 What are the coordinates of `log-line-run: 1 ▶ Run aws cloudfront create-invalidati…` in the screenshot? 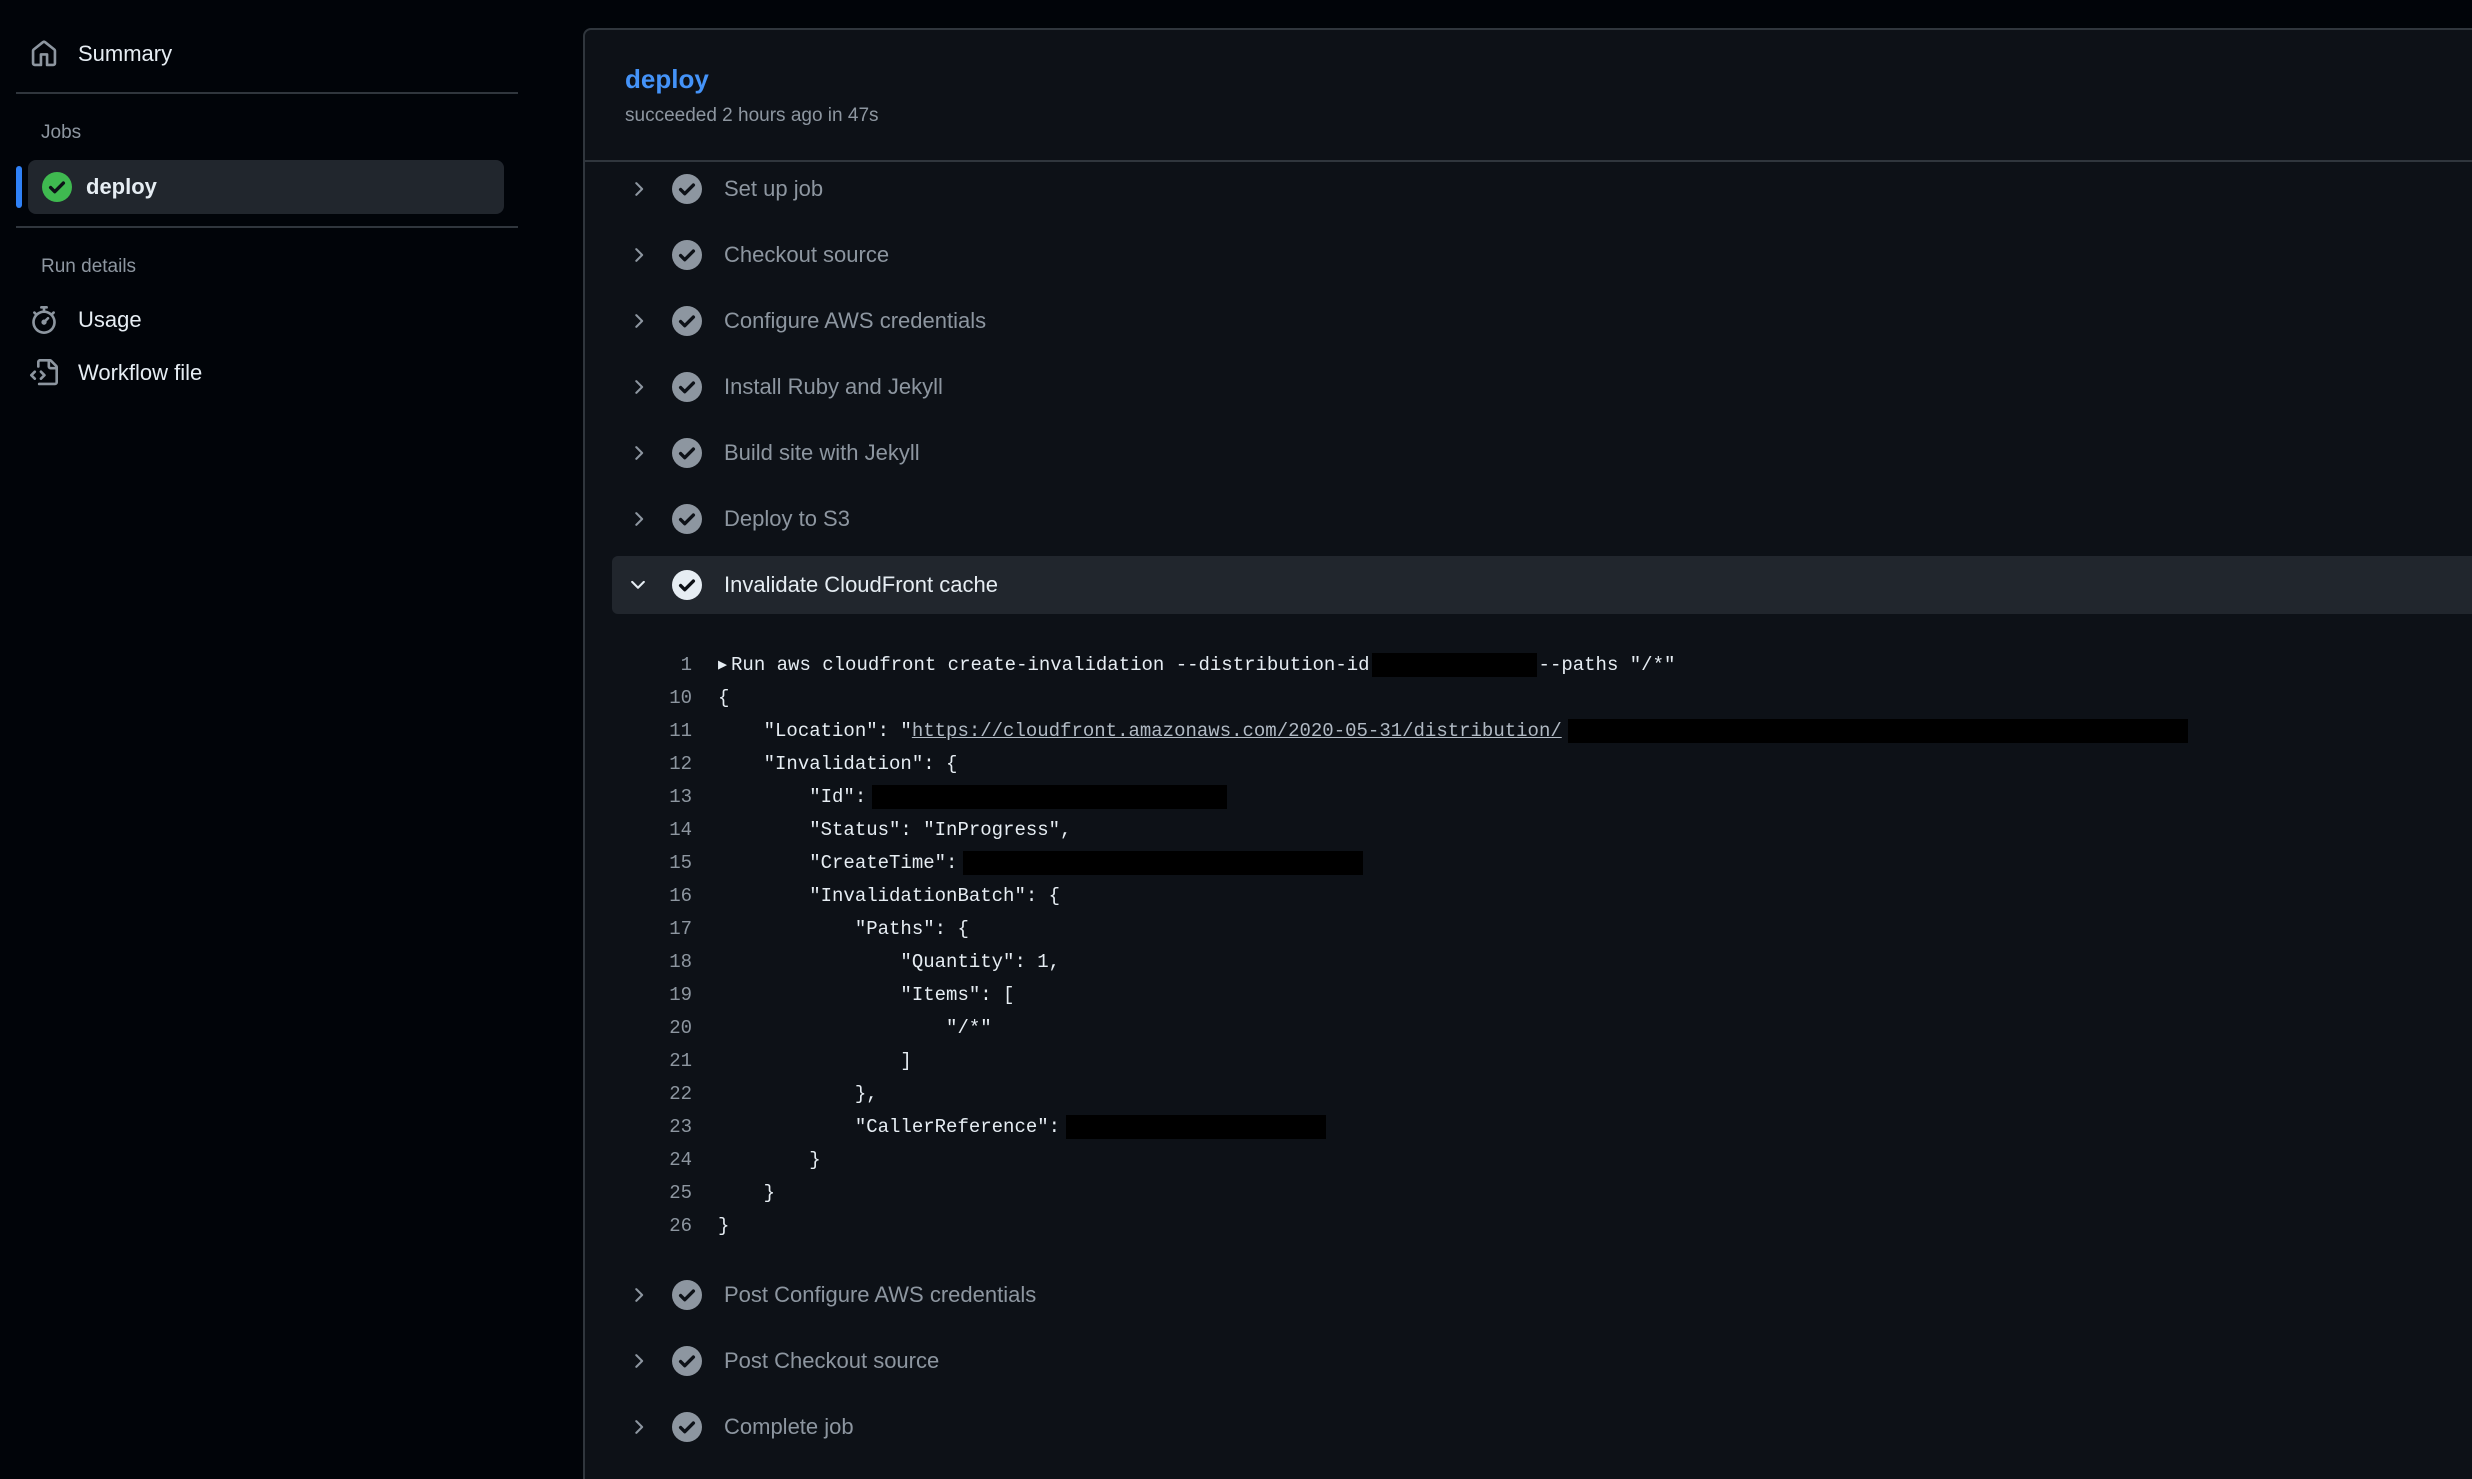 It's located at (1143, 664).